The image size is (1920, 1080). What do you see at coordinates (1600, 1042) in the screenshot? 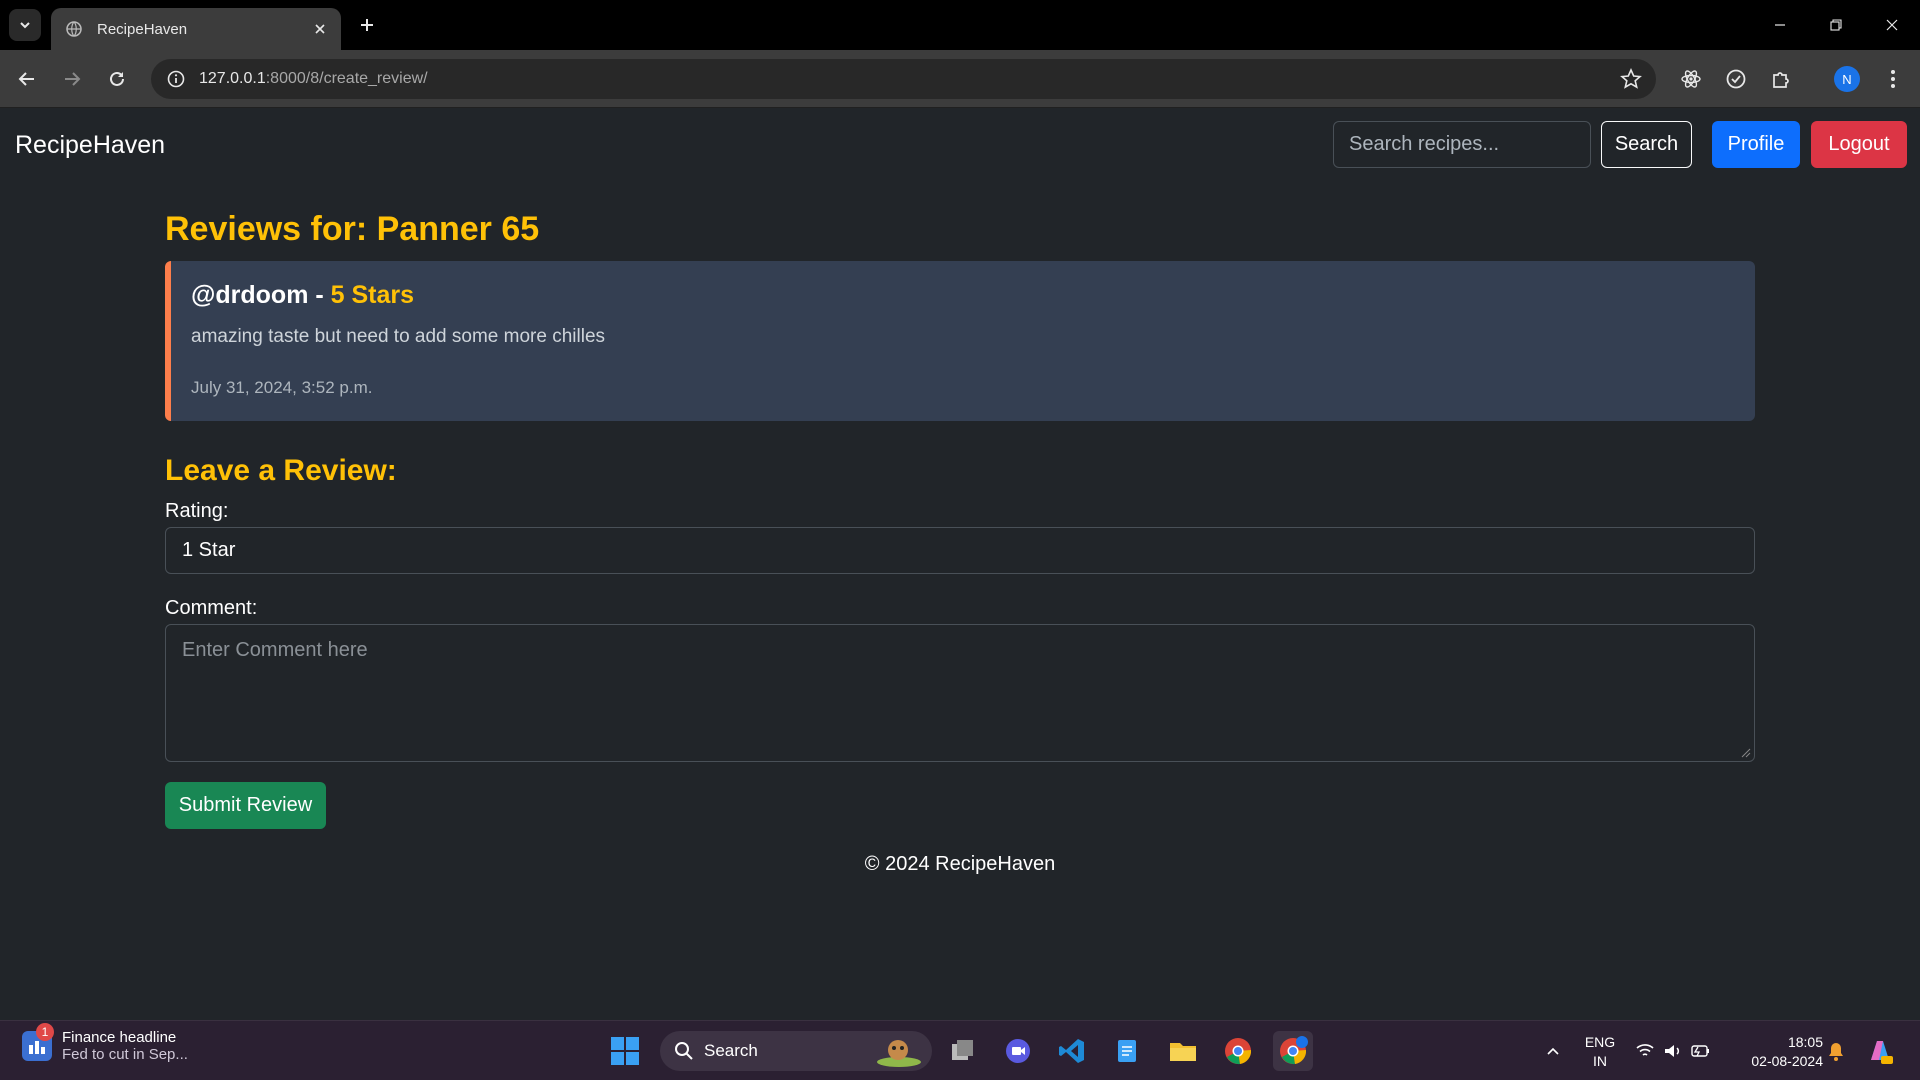
I see `language-code: ENG` at bounding box center [1600, 1042].